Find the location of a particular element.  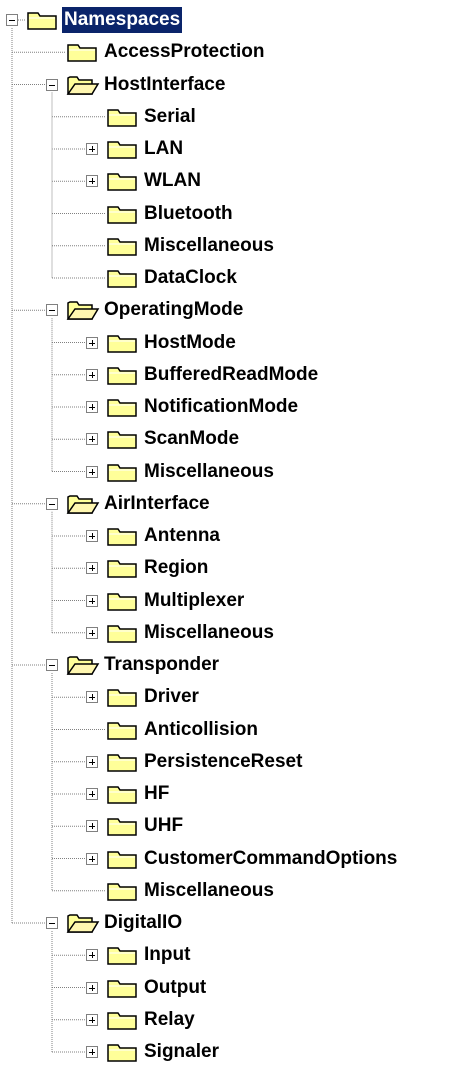

collapse-toggle-namespaces is located at coordinates (12, 20).